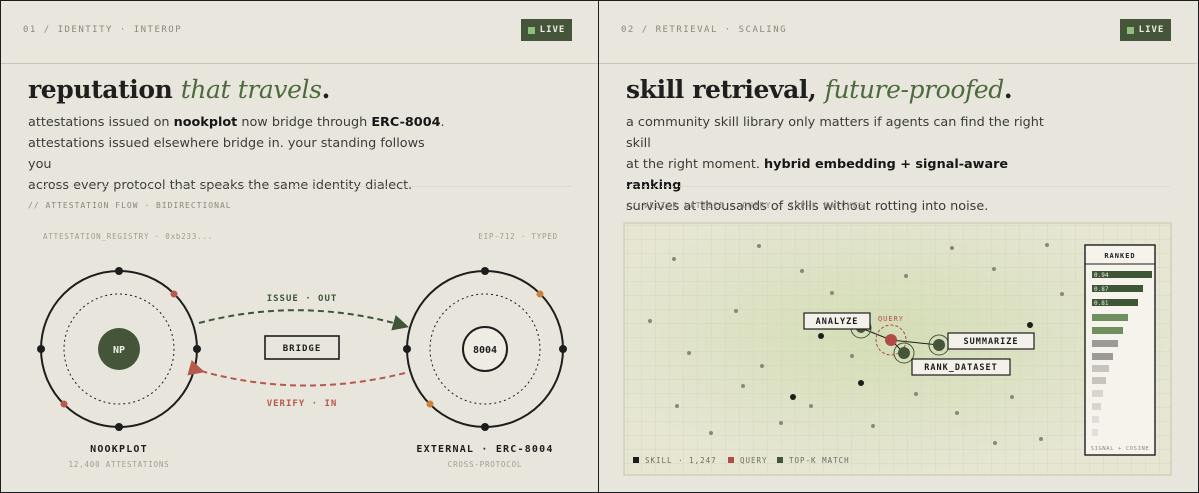 The image size is (1199, 493). I want to click on analyze-label: ANALYZE, so click(837, 322).